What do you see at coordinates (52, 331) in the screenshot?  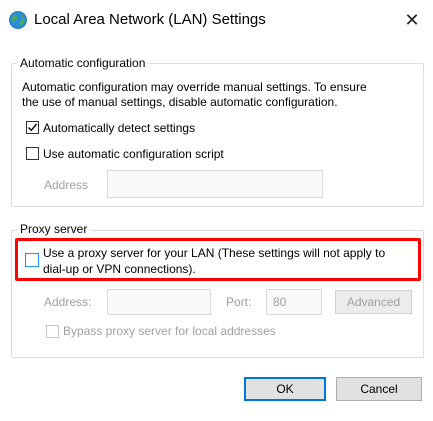 I see `bypass-local-checkbox` at bounding box center [52, 331].